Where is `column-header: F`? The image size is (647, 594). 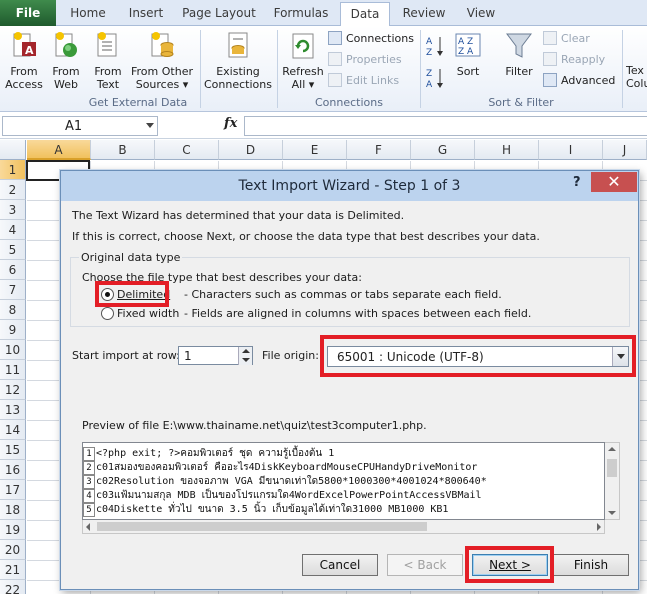
column-header: F is located at coordinates (379, 150).